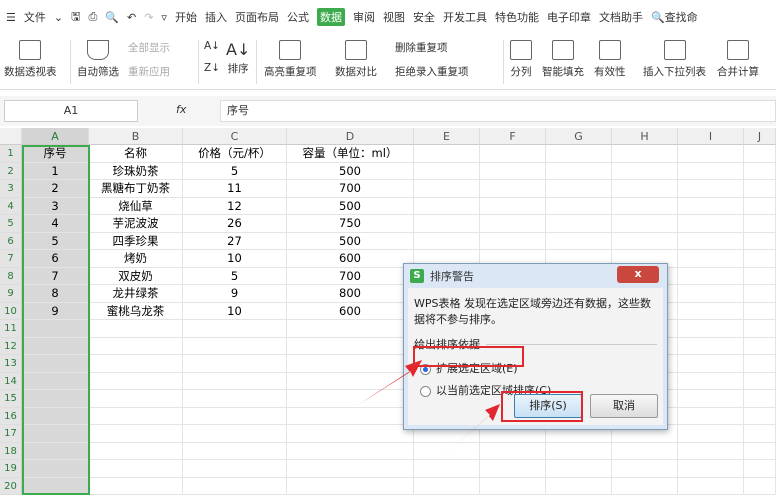 The height and width of the screenshot is (503, 776). What do you see at coordinates (429, 409) in the screenshot?
I see `annotation-arrows` at bounding box center [429, 409].